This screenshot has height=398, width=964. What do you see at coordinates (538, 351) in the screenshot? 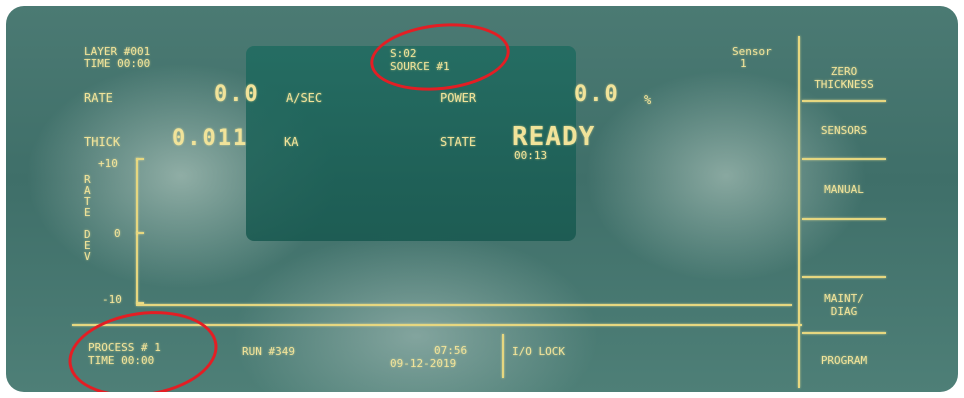
I see `io-lock-status: I/O LOCK` at bounding box center [538, 351].